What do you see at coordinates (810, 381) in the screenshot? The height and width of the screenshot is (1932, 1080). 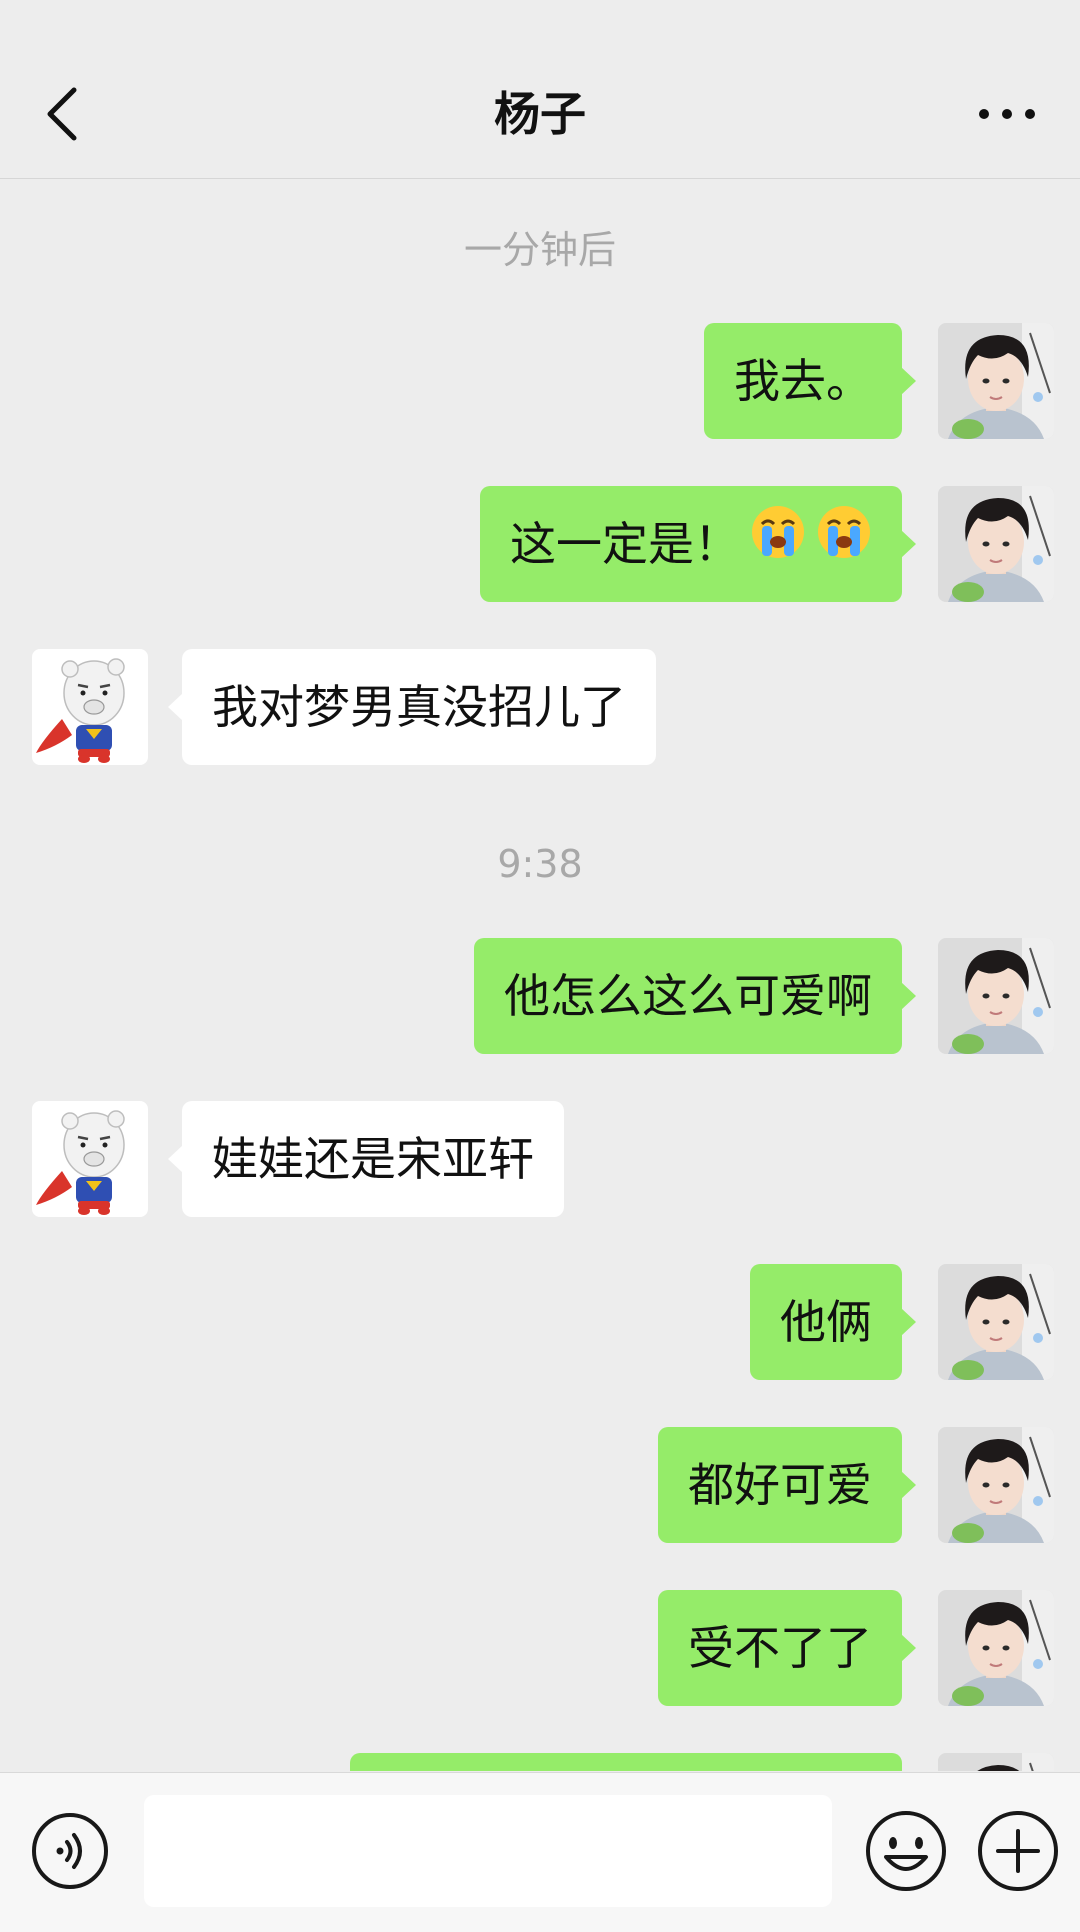 I see `message-bubble: 我去。` at bounding box center [810, 381].